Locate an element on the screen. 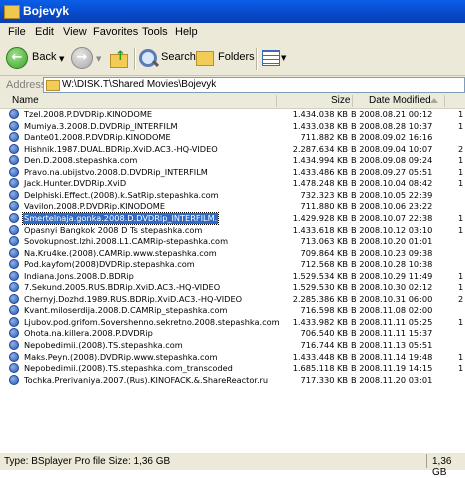 The width and height of the screenshot is (465, 478). file-name: Vavilon.2008.P.DVDRip.KINODOME is located at coordinates (95, 206).